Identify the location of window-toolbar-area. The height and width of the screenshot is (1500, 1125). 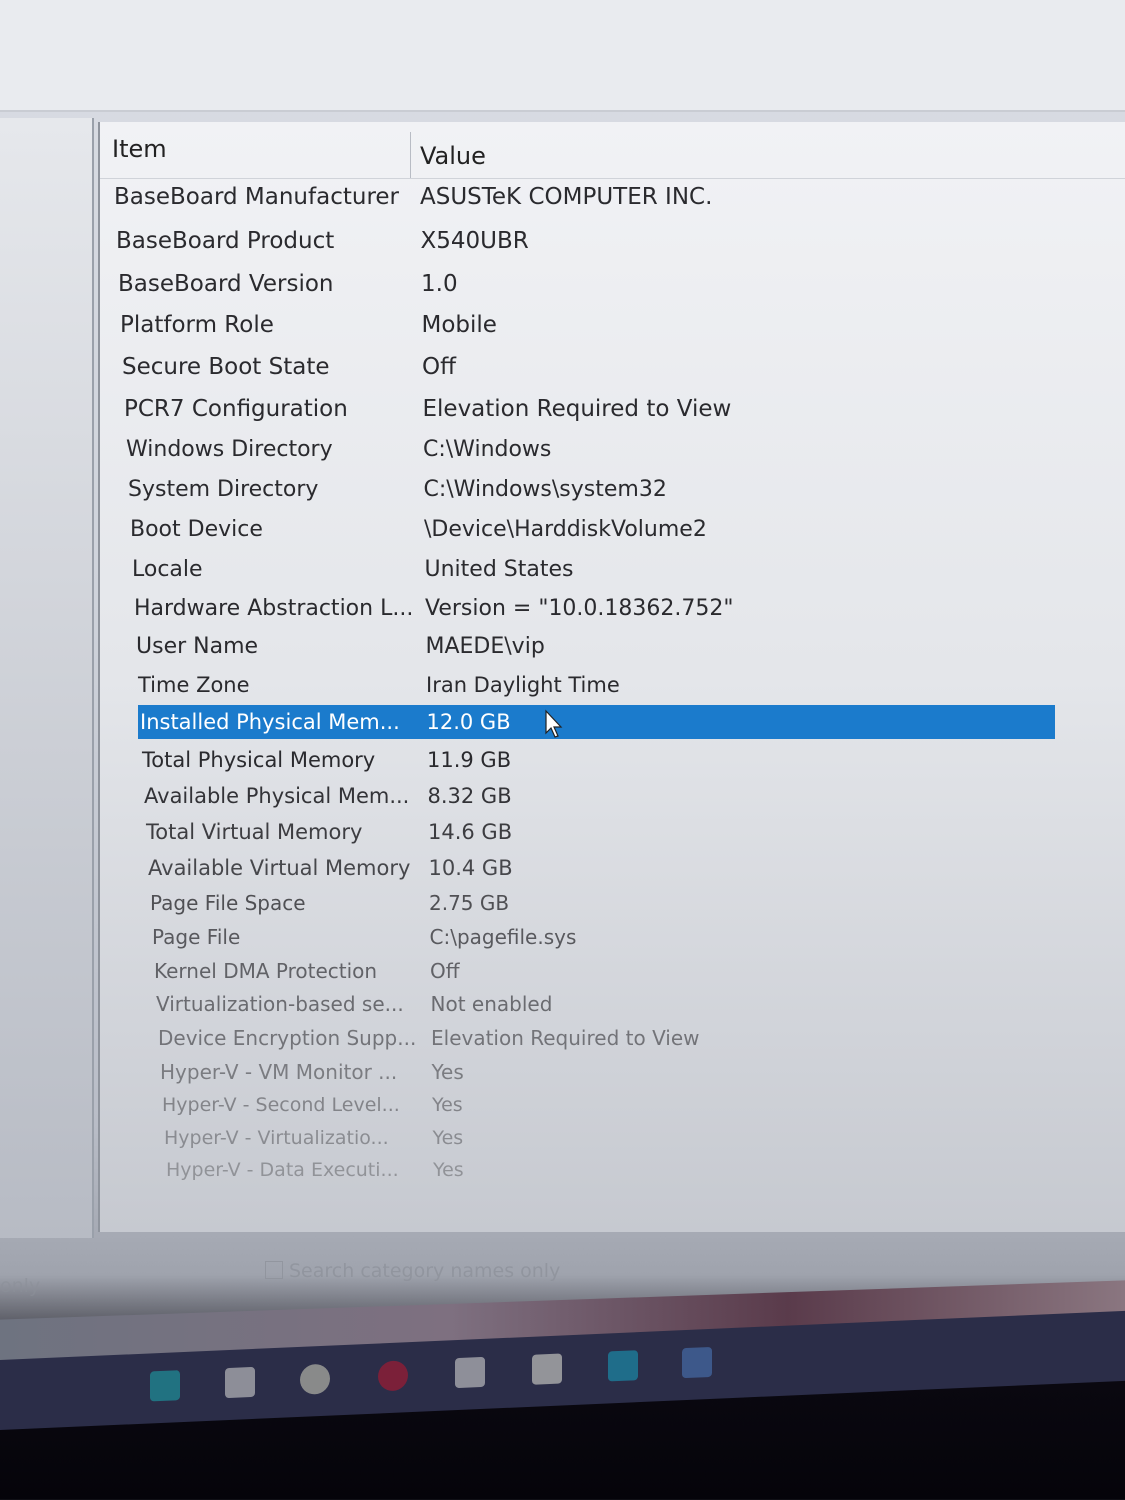
(562, 56).